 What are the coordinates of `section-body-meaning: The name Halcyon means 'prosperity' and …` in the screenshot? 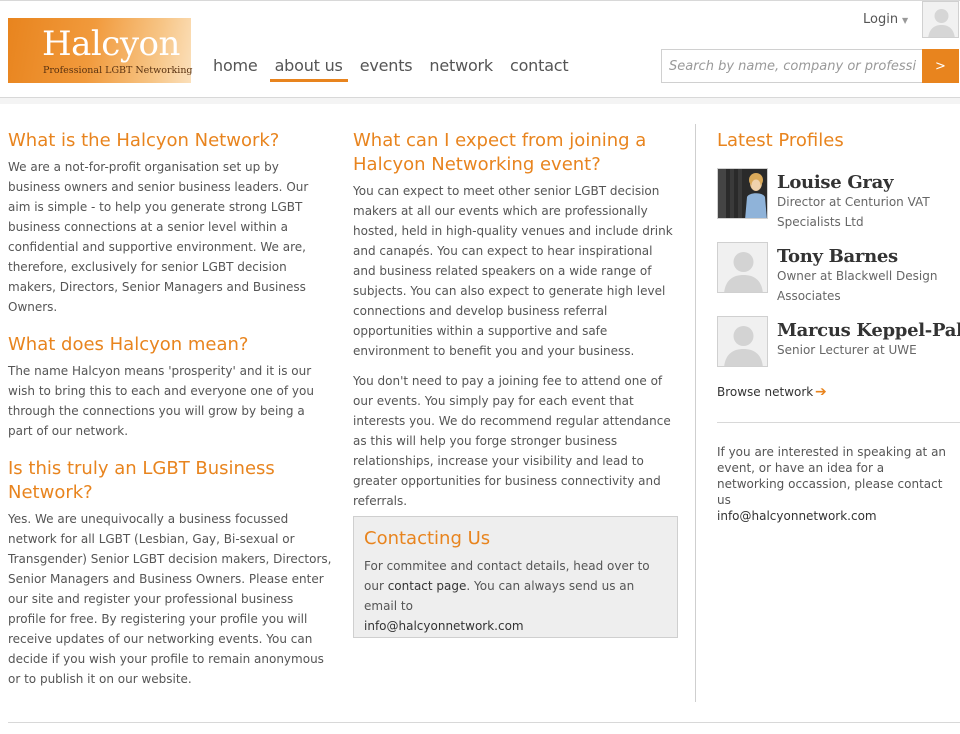 It's located at (161, 401).